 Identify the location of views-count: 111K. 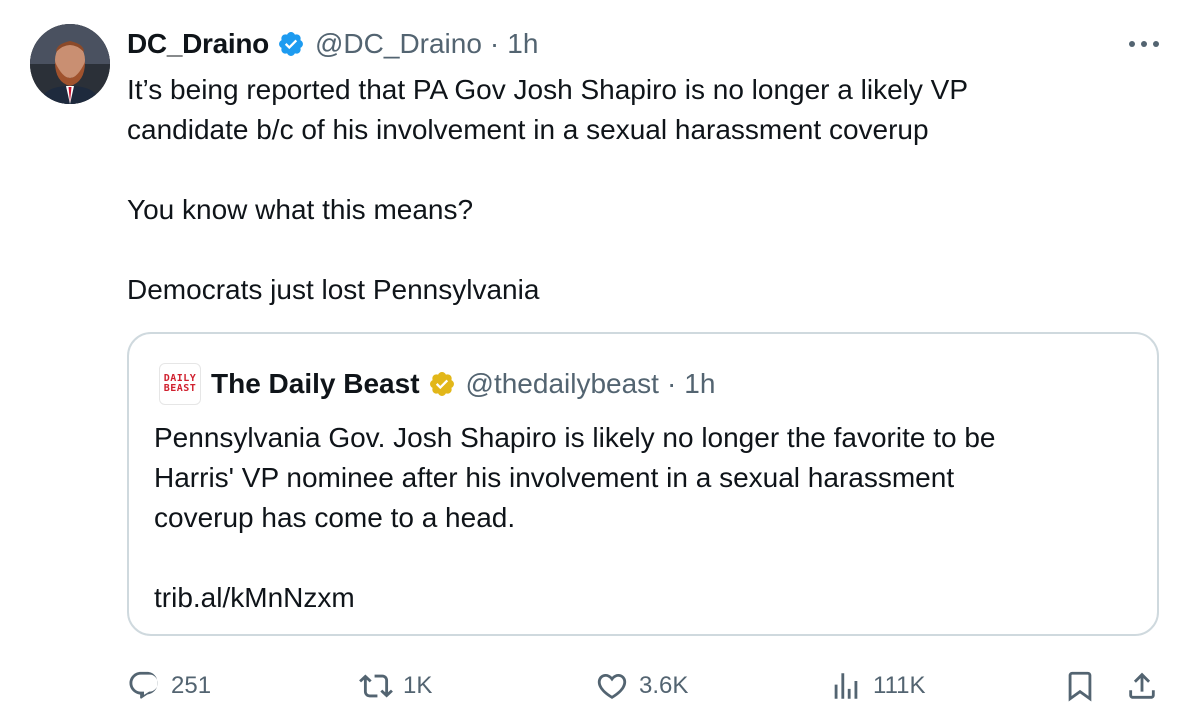
(899, 685).